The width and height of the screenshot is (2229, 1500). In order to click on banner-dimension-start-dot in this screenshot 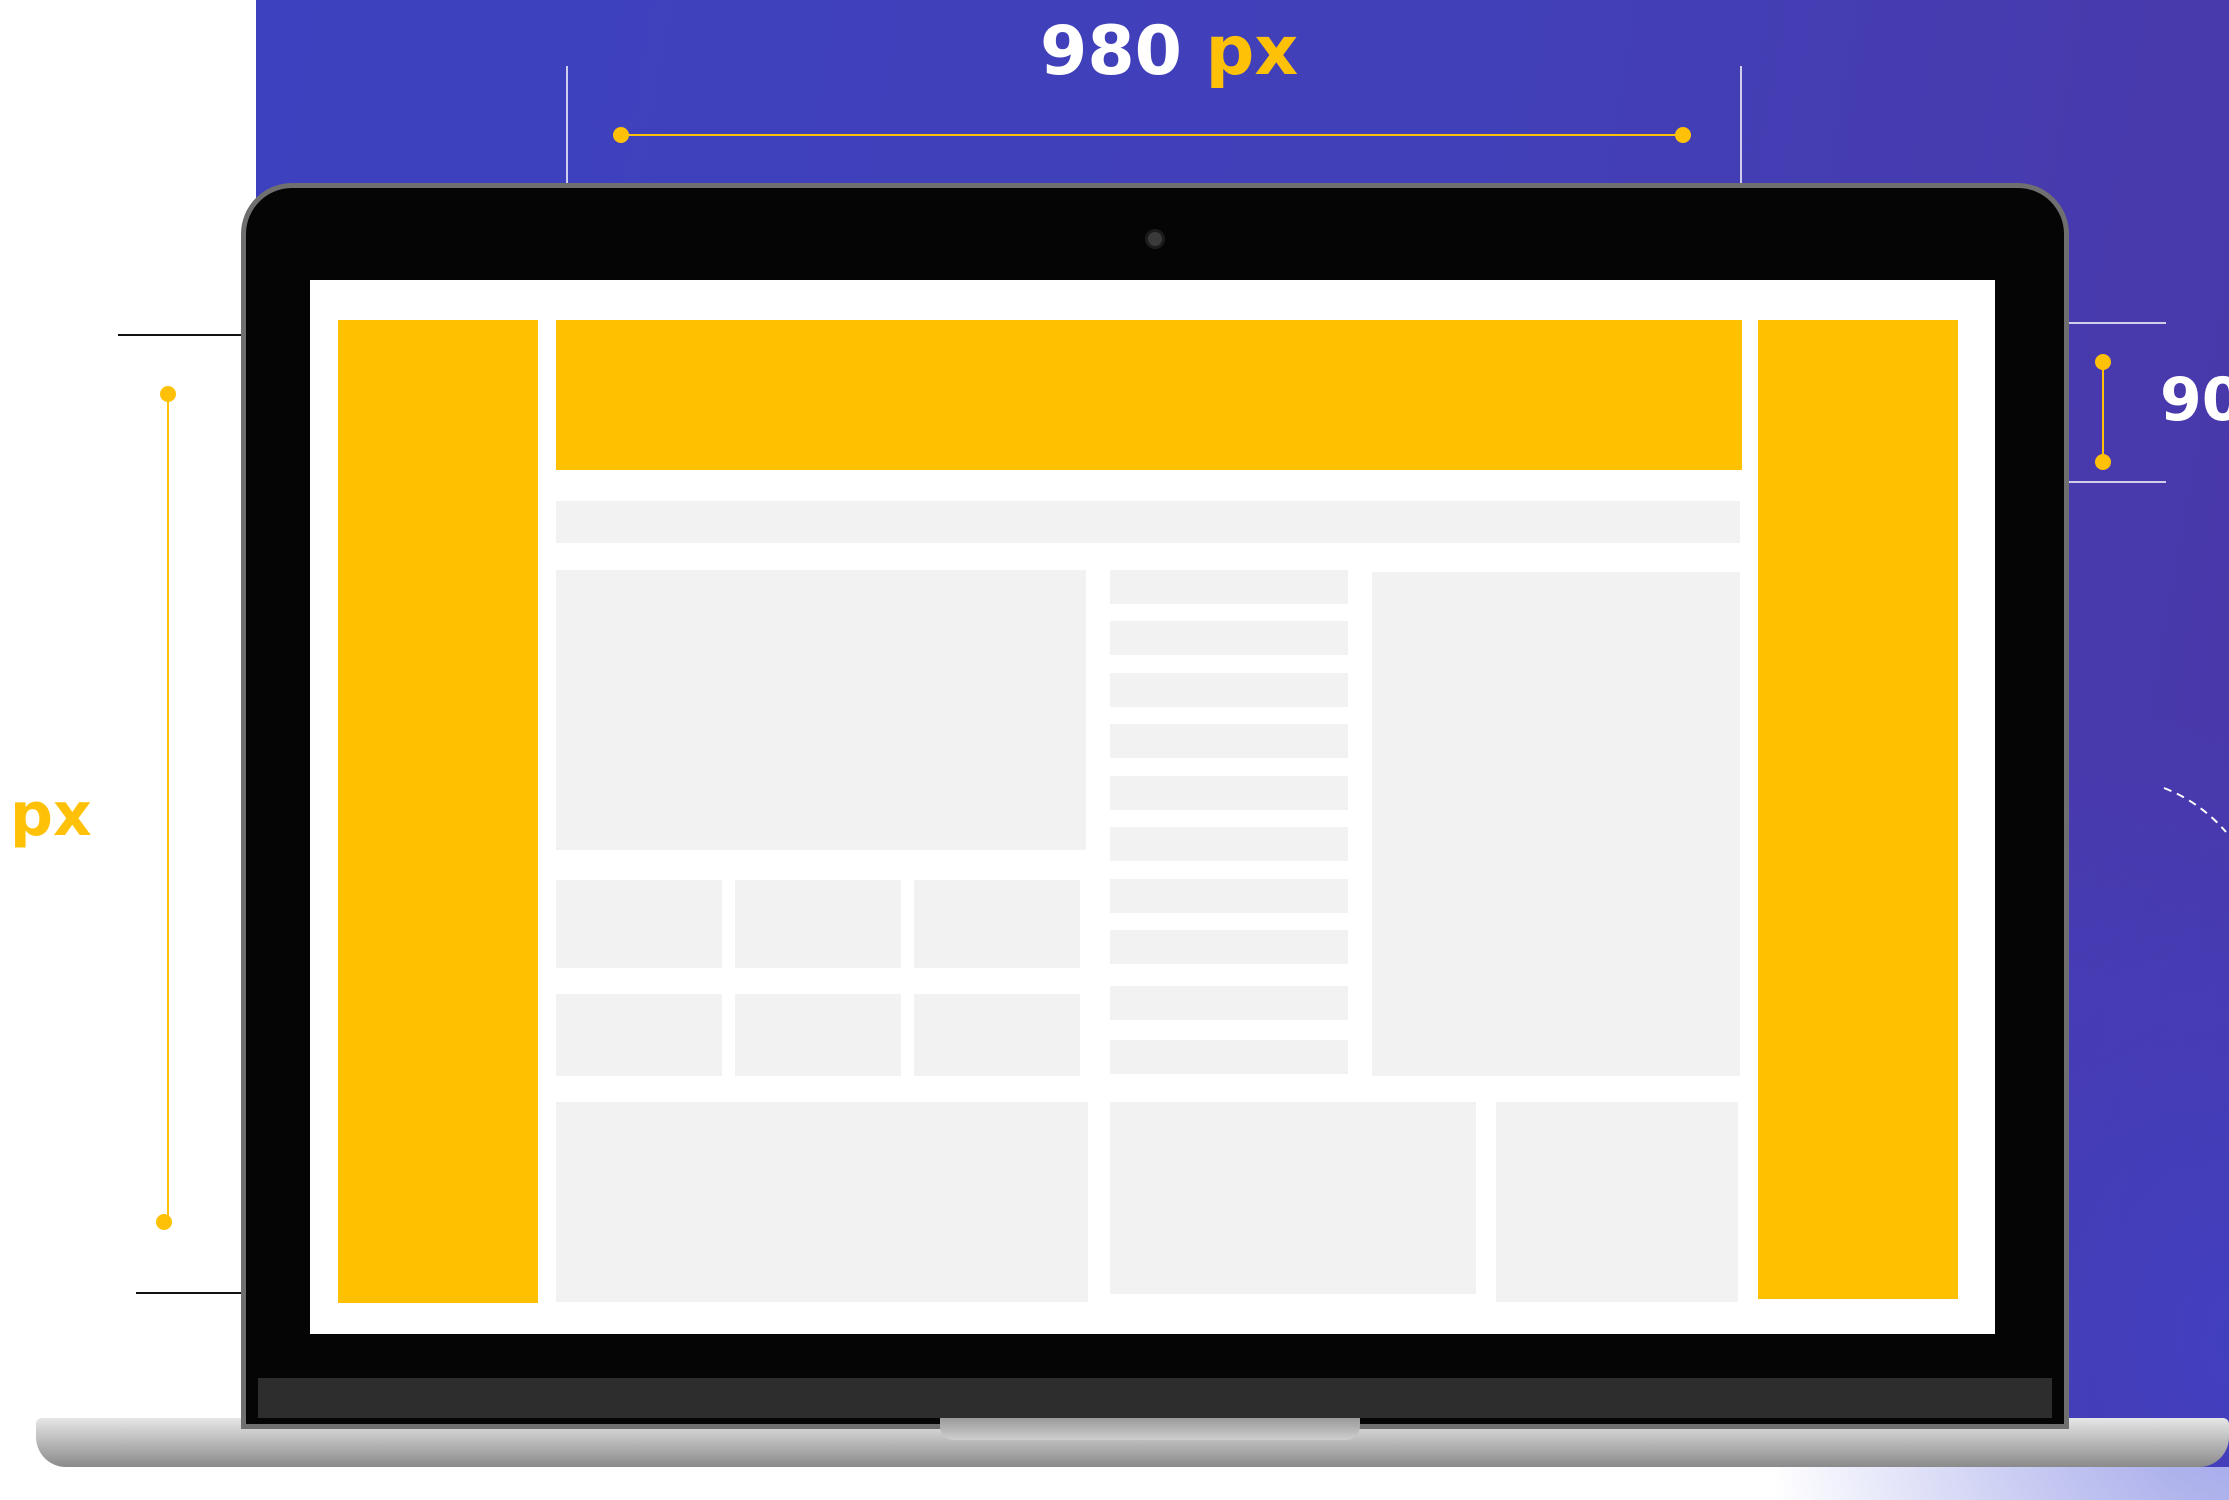, I will do `click(2103, 362)`.